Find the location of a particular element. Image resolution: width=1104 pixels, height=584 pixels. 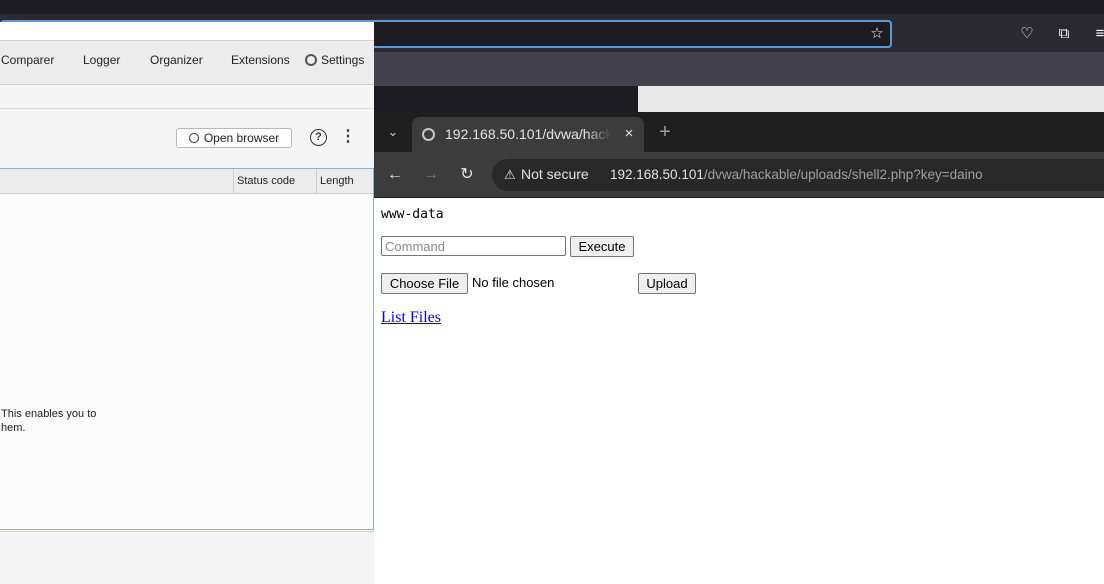

command-input is located at coordinates (473, 246).